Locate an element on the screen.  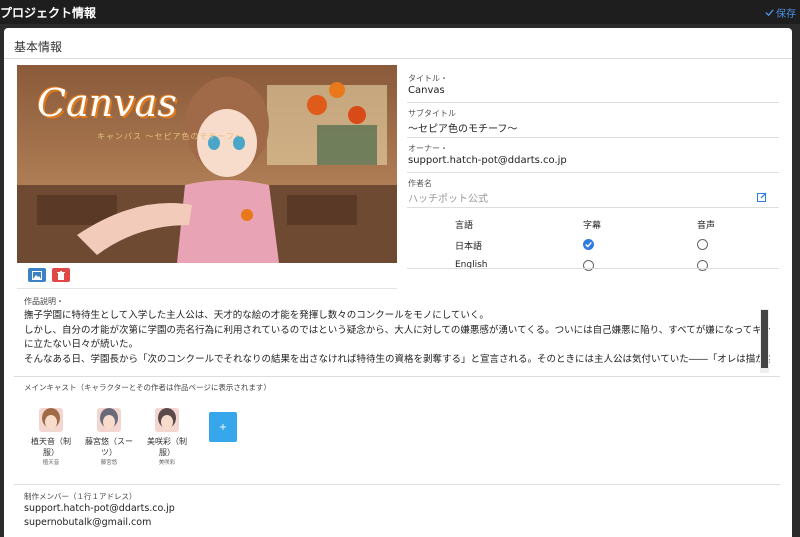
description-label: 作品説明・ is located at coordinates (44, 301).